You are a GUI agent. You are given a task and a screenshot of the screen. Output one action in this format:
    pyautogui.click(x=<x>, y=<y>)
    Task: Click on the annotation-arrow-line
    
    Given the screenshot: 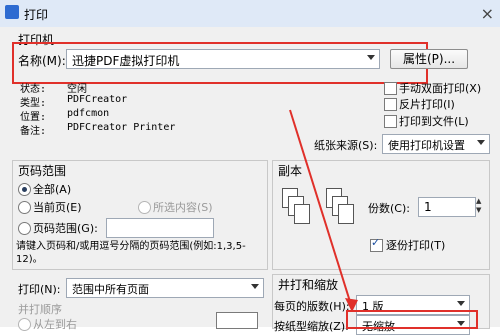 What is the action you would take?
    pyautogui.click(x=321, y=209)
    